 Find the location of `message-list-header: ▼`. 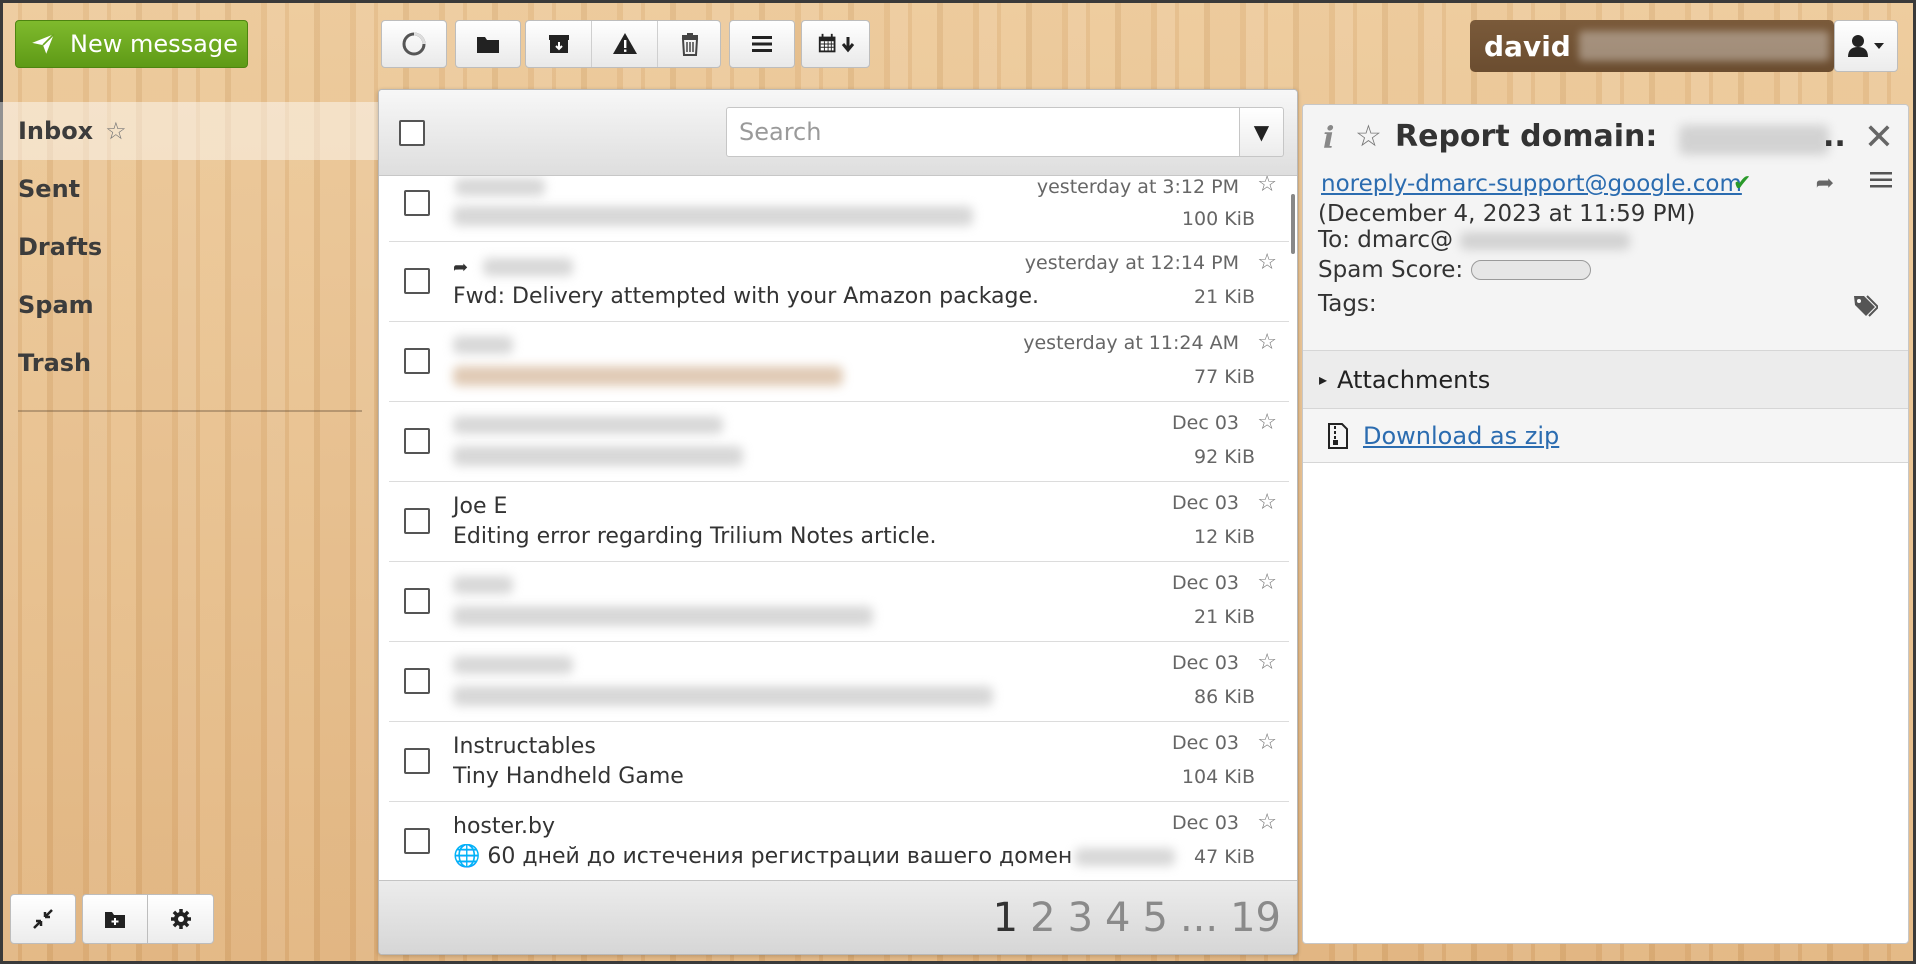

message-list-header: ▼ is located at coordinates (838, 133).